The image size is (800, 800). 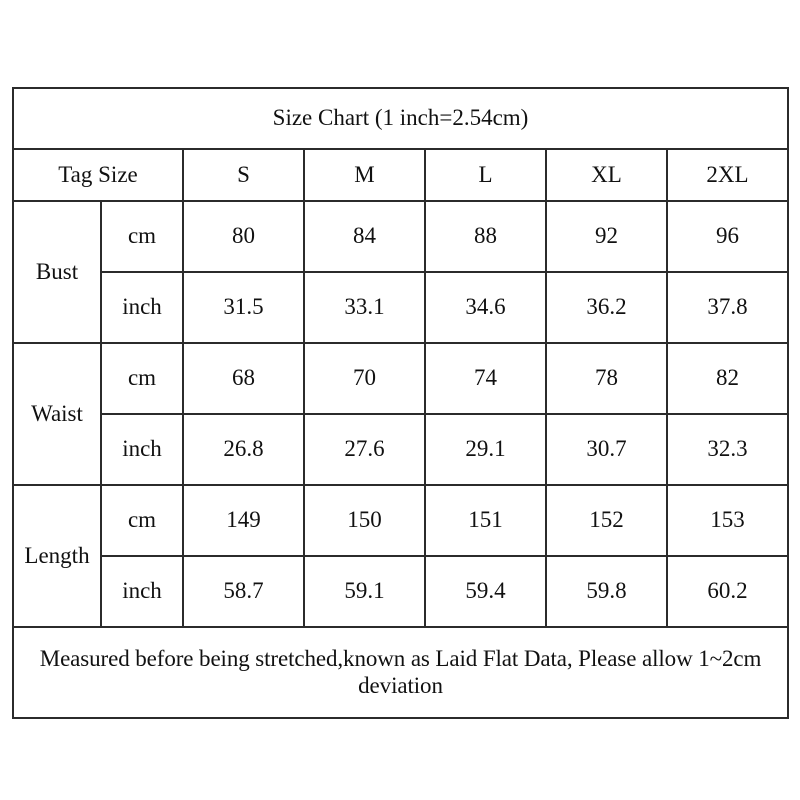 What do you see at coordinates (243, 307) in the screenshot?
I see `bust-inch-s: 31.5` at bounding box center [243, 307].